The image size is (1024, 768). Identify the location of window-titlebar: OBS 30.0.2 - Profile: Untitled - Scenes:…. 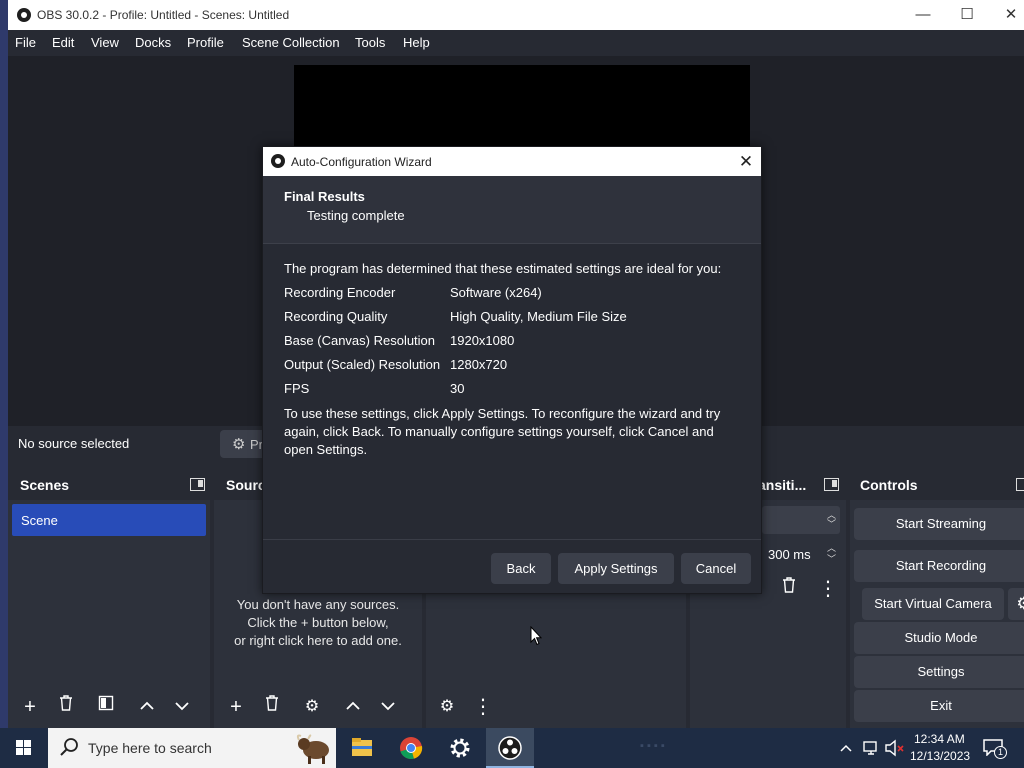
(516, 15).